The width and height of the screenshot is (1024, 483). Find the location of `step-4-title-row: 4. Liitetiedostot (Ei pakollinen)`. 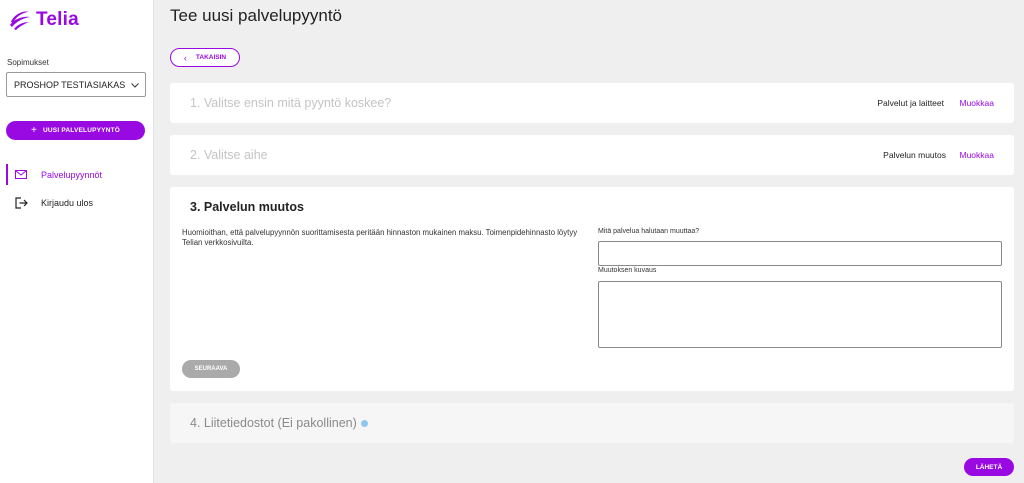

step-4-title-row: 4. Liitetiedostot (Ei pakollinen) is located at coordinates (279, 423).